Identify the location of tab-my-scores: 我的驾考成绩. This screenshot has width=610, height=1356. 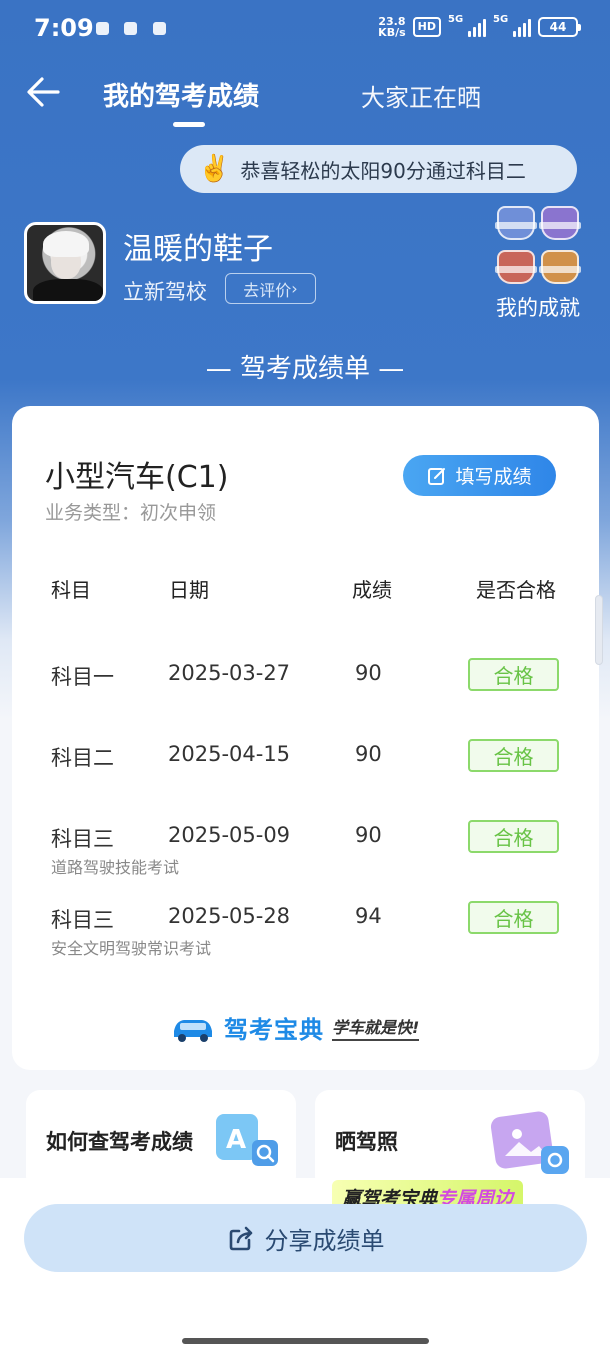
(181, 94).